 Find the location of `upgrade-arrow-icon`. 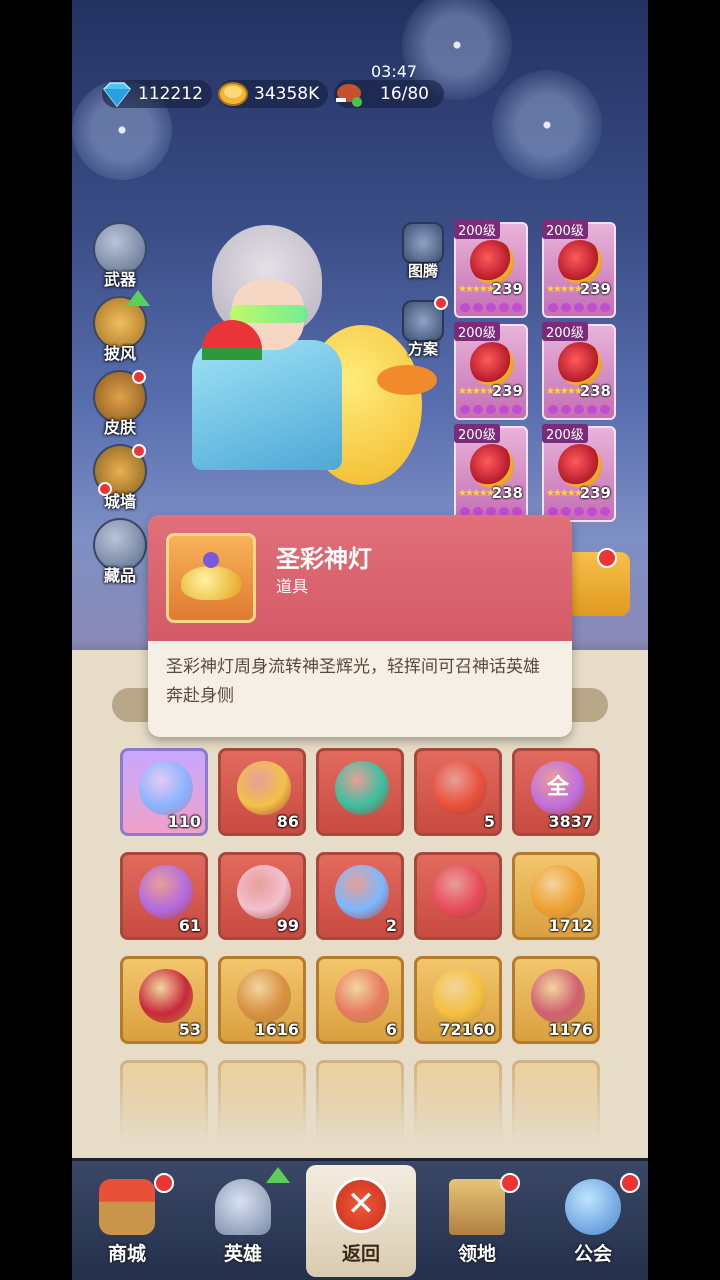

upgrade-arrow-icon is located at coordinates (138, 298).